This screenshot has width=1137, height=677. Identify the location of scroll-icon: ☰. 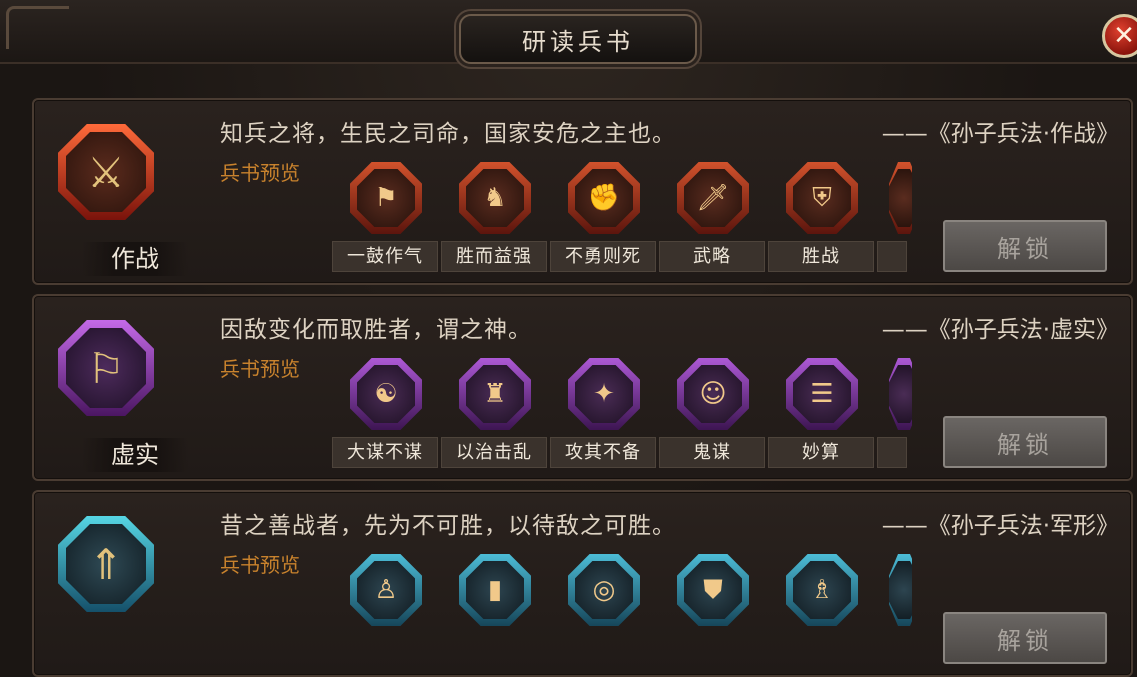
(822, 394).